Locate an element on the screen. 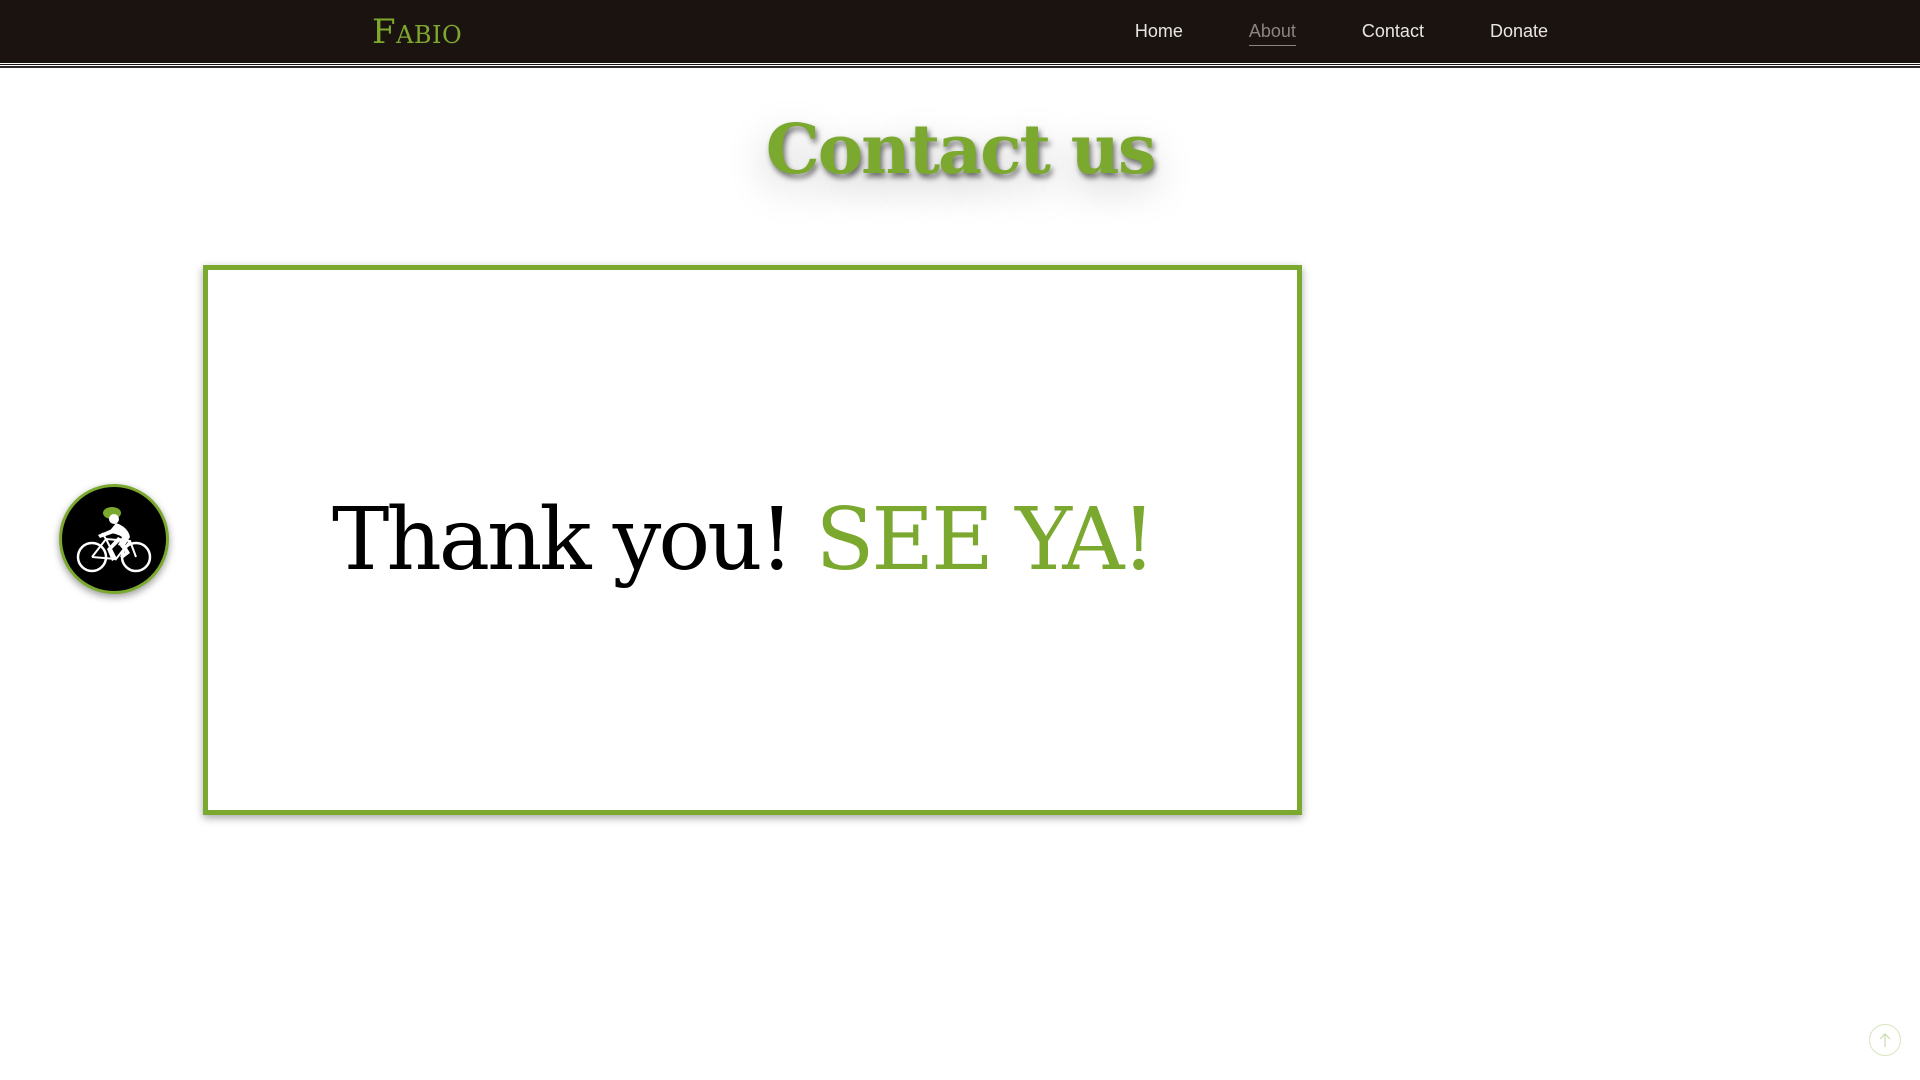 This screenshot has height=1080, width=1920. nav-link-about: About is located at coordinates (1272, 33).